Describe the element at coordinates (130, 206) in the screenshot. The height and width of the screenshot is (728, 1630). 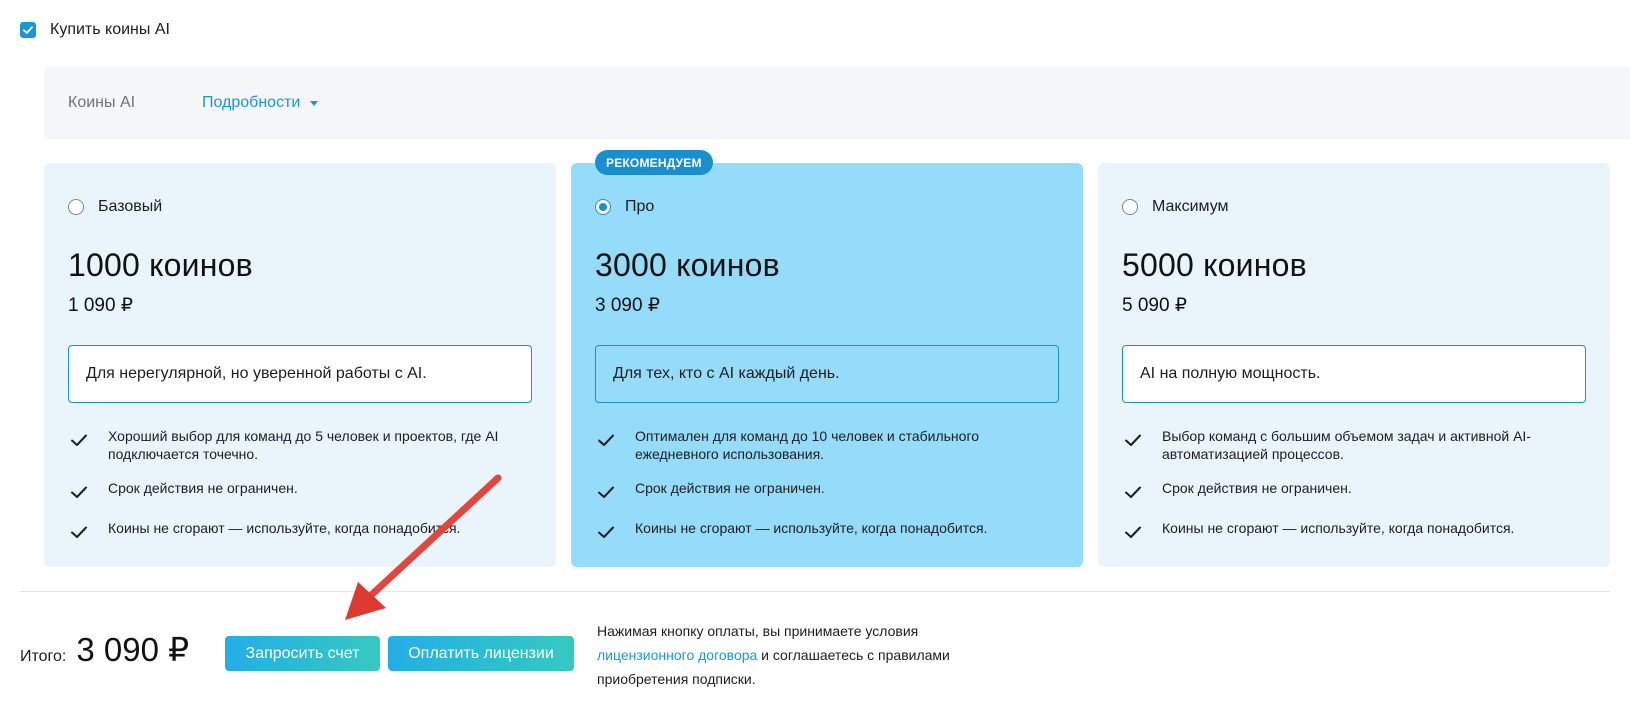
I see `plan-name: Базовый` at that location.